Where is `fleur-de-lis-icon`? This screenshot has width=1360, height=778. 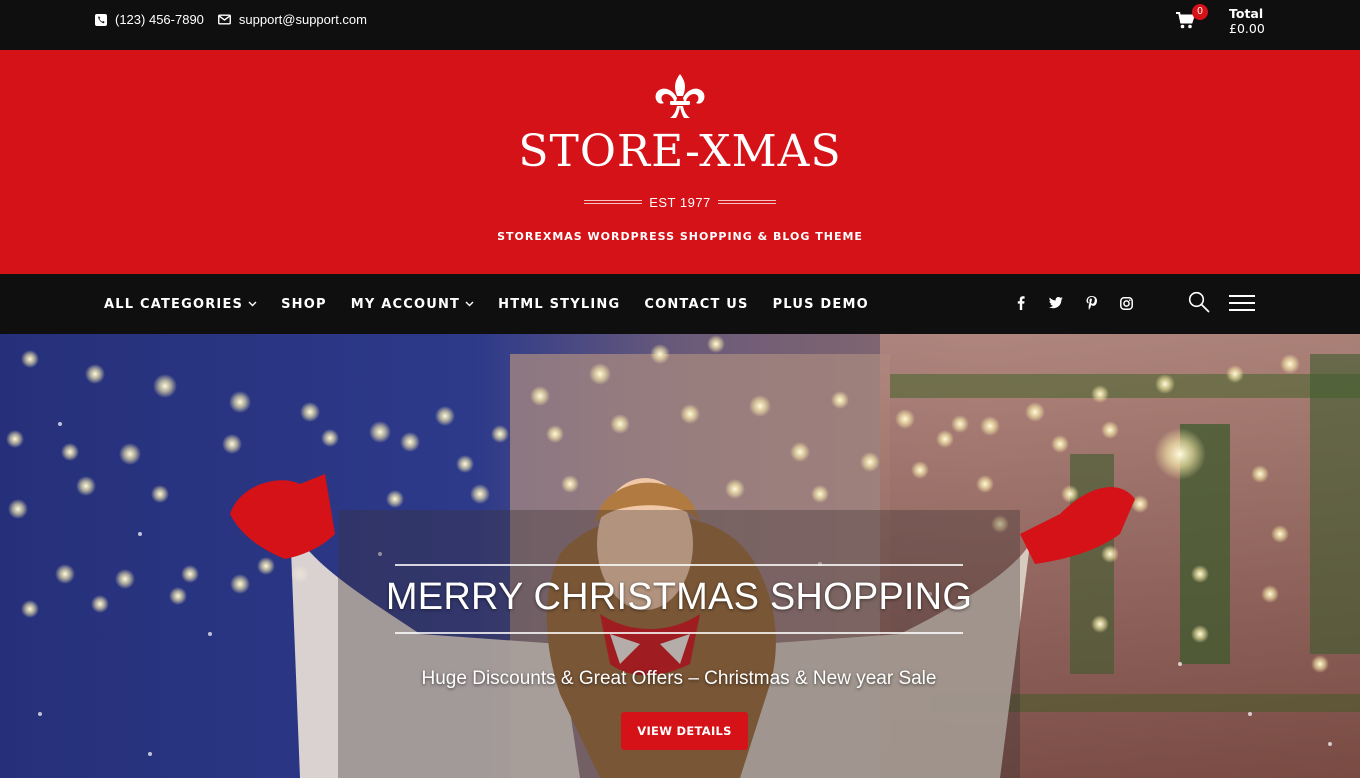 fleur-de-lis-icon is located at coordinates (680, 97).